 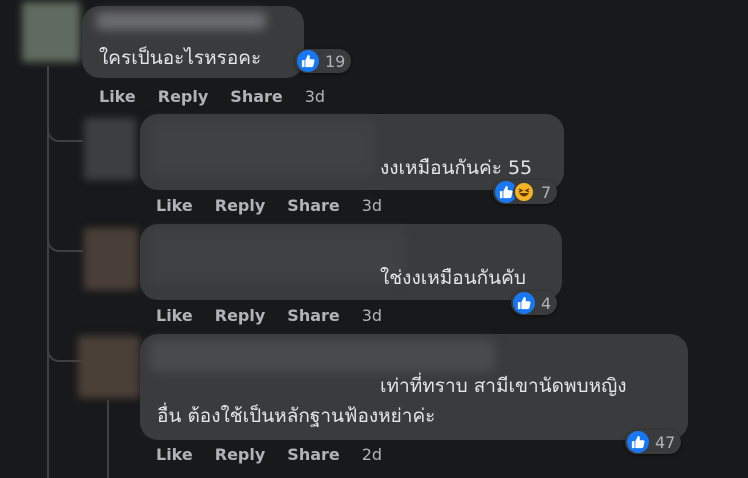 What do you see at coordinates (372, 454) in the screenshot?
I see `timestamp: 2d` at bounding box center [372, 454].